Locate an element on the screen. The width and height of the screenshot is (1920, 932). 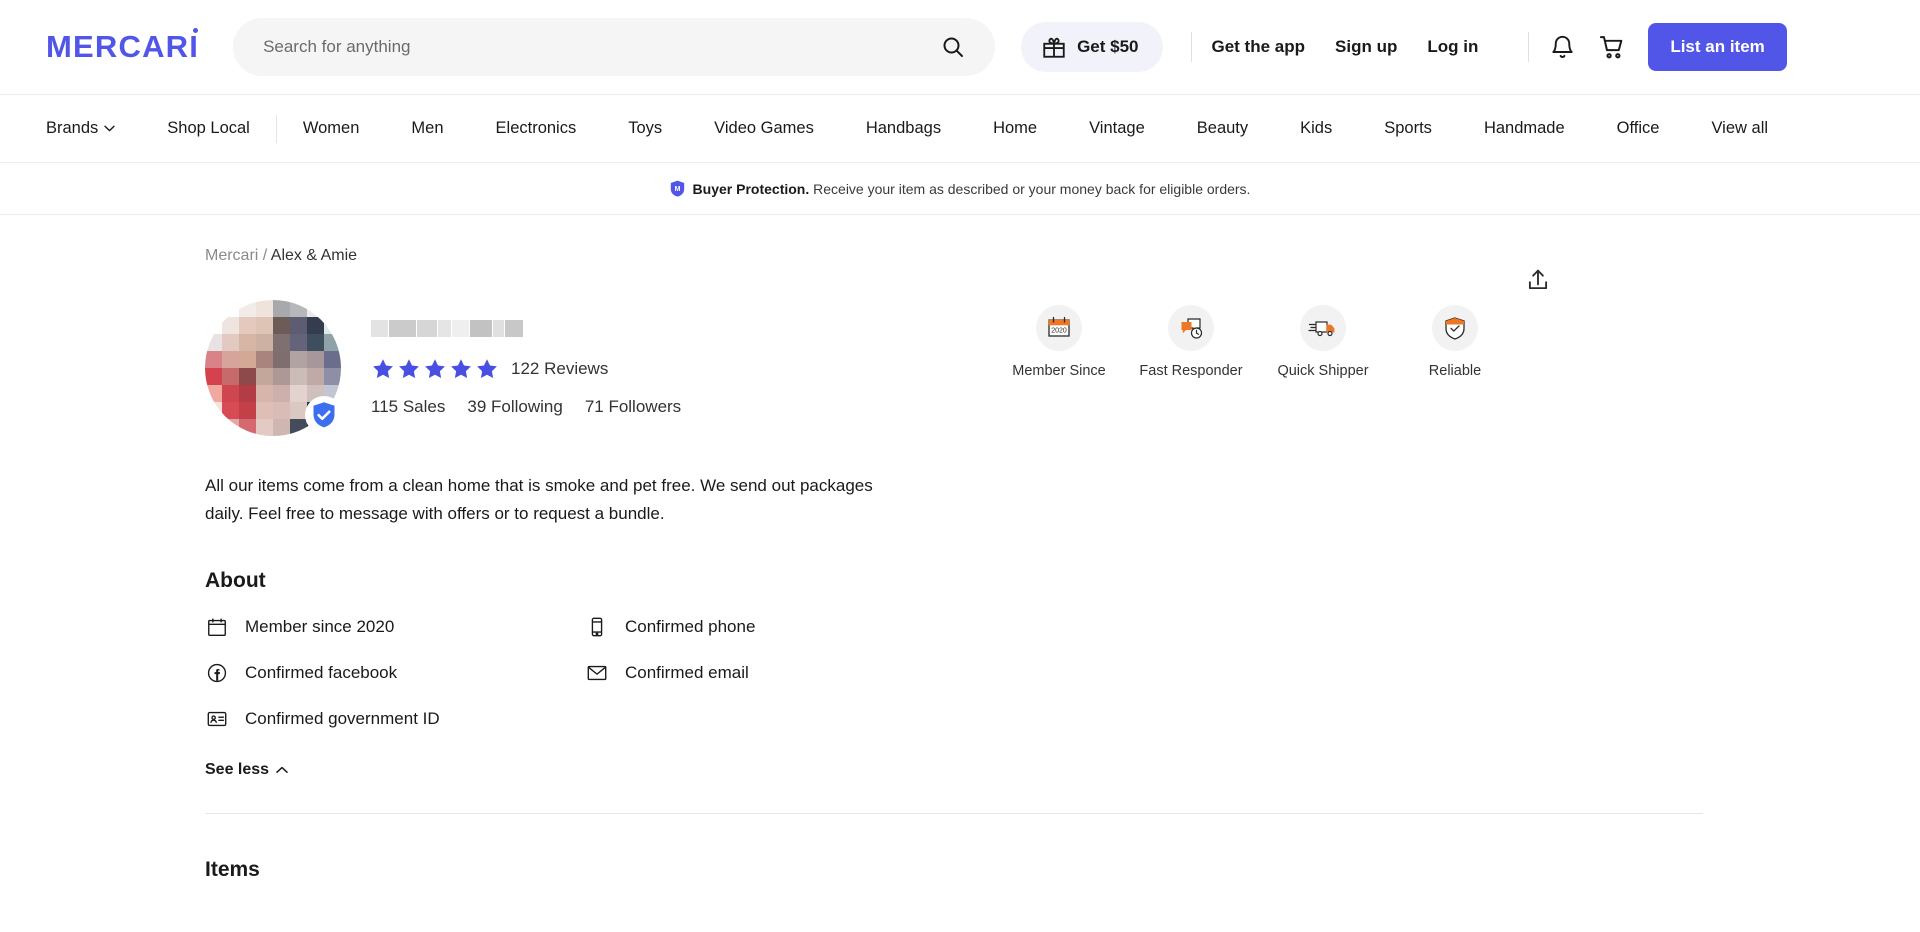
cart-button is located at coordinates (1612, 47).